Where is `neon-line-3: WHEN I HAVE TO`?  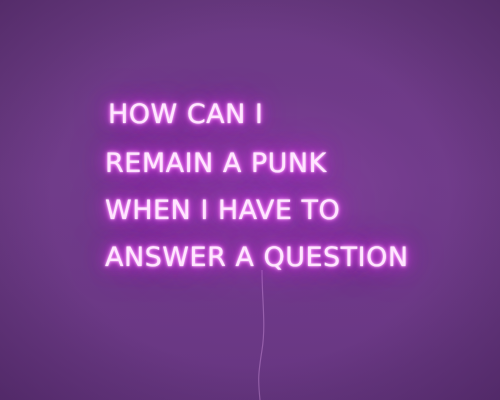
neon-line-3: WHEN I HAVE TO is located at coordinates (223, 210).